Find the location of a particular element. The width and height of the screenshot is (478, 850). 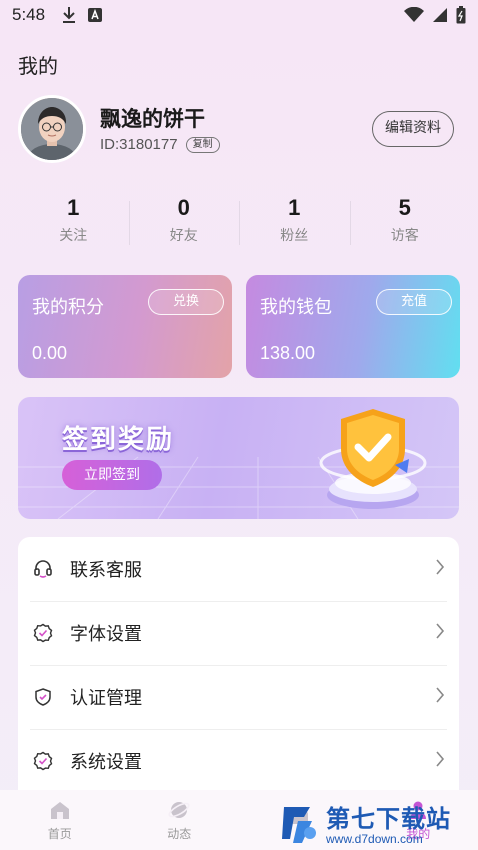

recharge-button: 充值 is located at coordinates (414, 302).